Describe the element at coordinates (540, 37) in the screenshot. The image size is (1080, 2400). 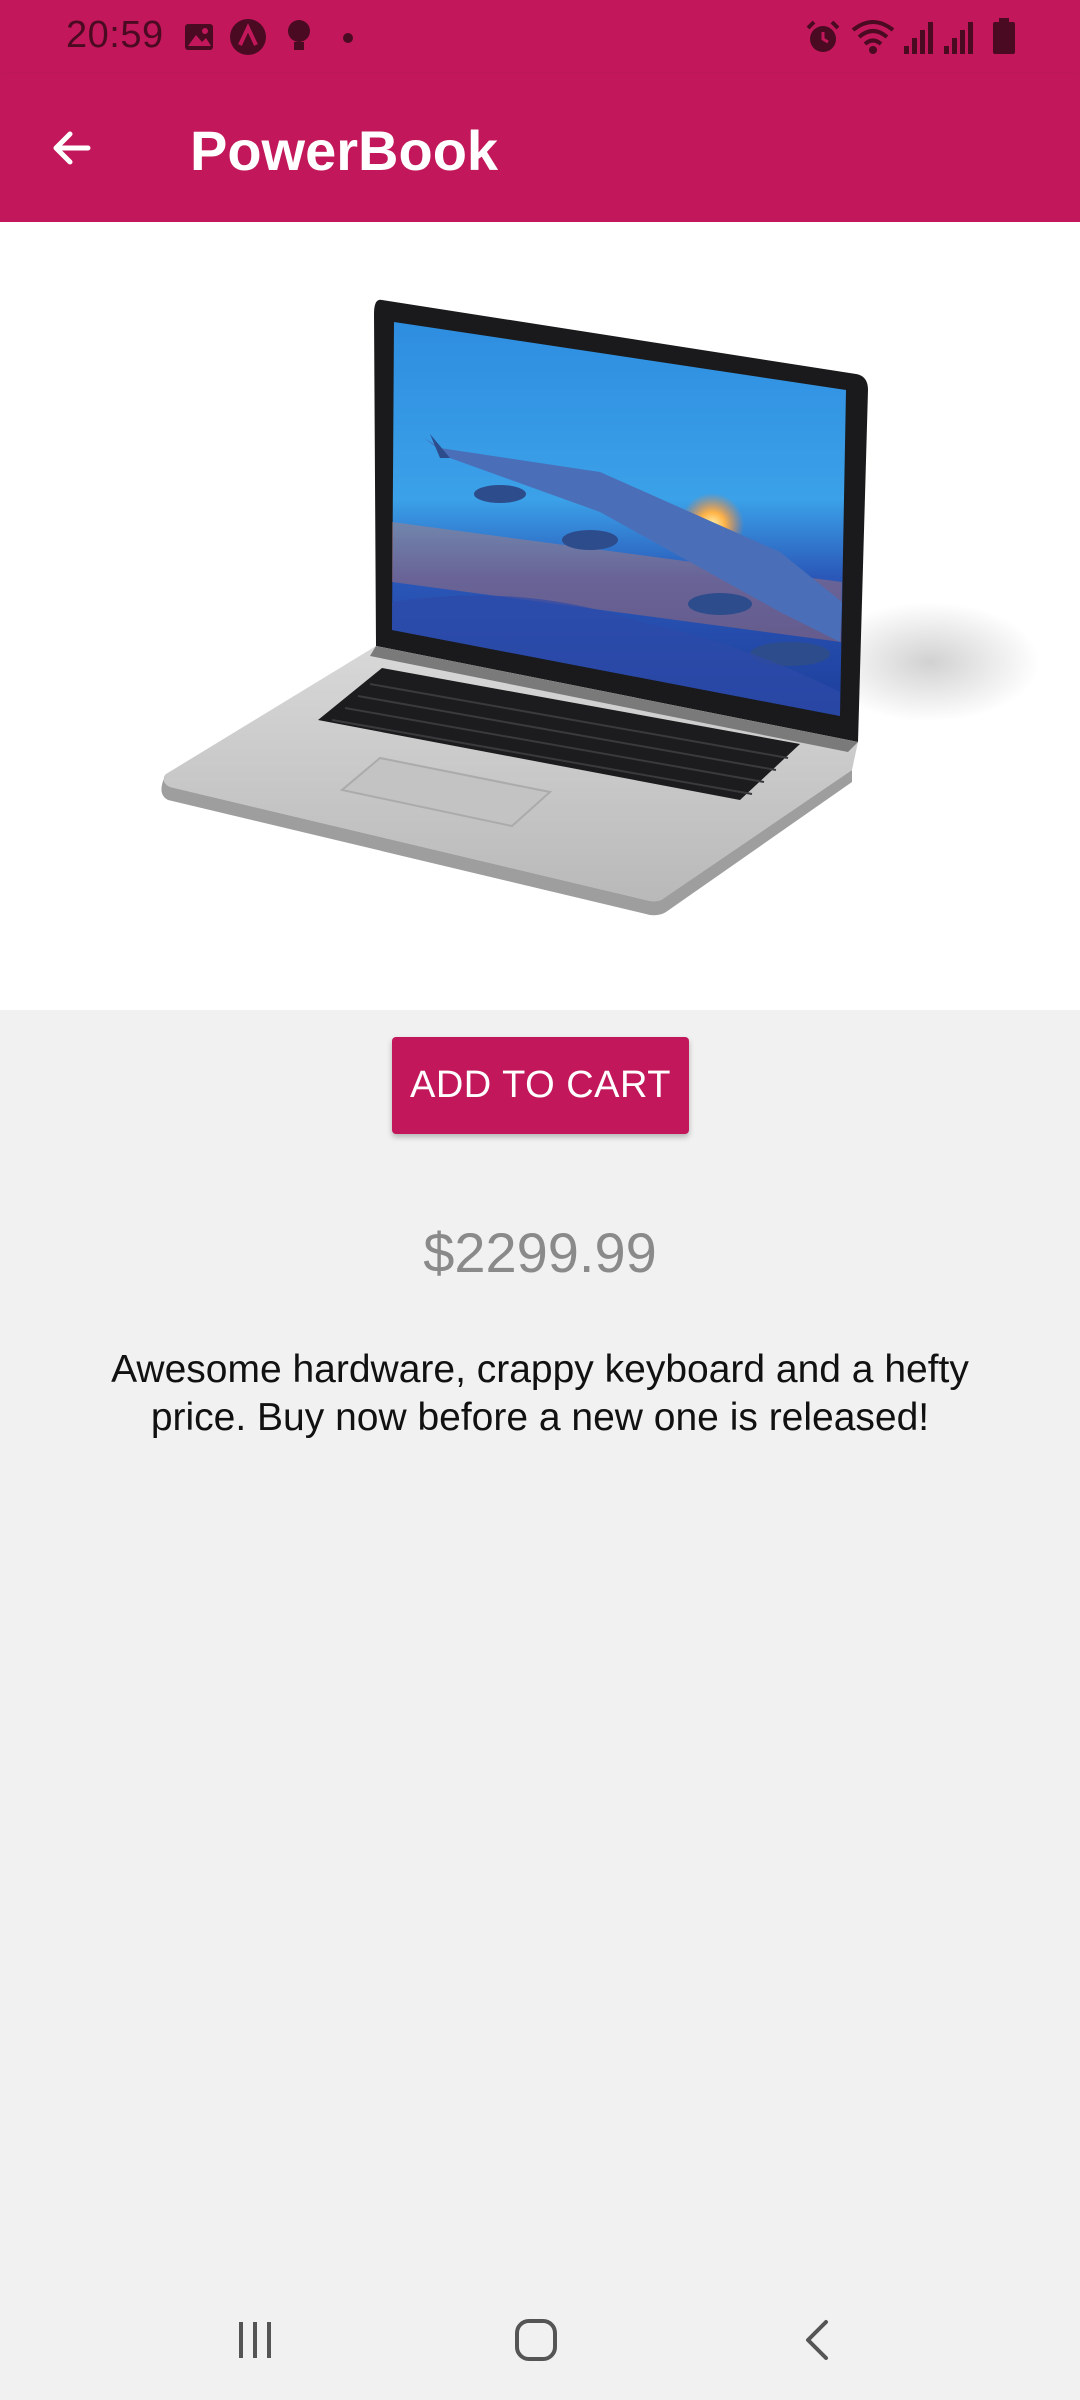
I see `status-bar: 20:59` at that location.